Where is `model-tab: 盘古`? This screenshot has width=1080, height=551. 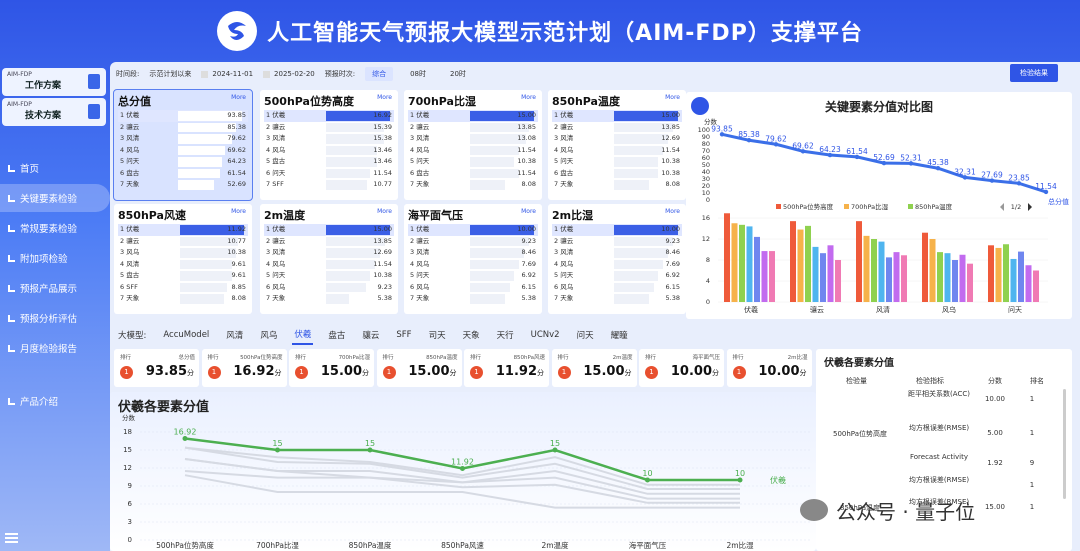 model-tab: 盘古 is located at coordinates (336, 335).